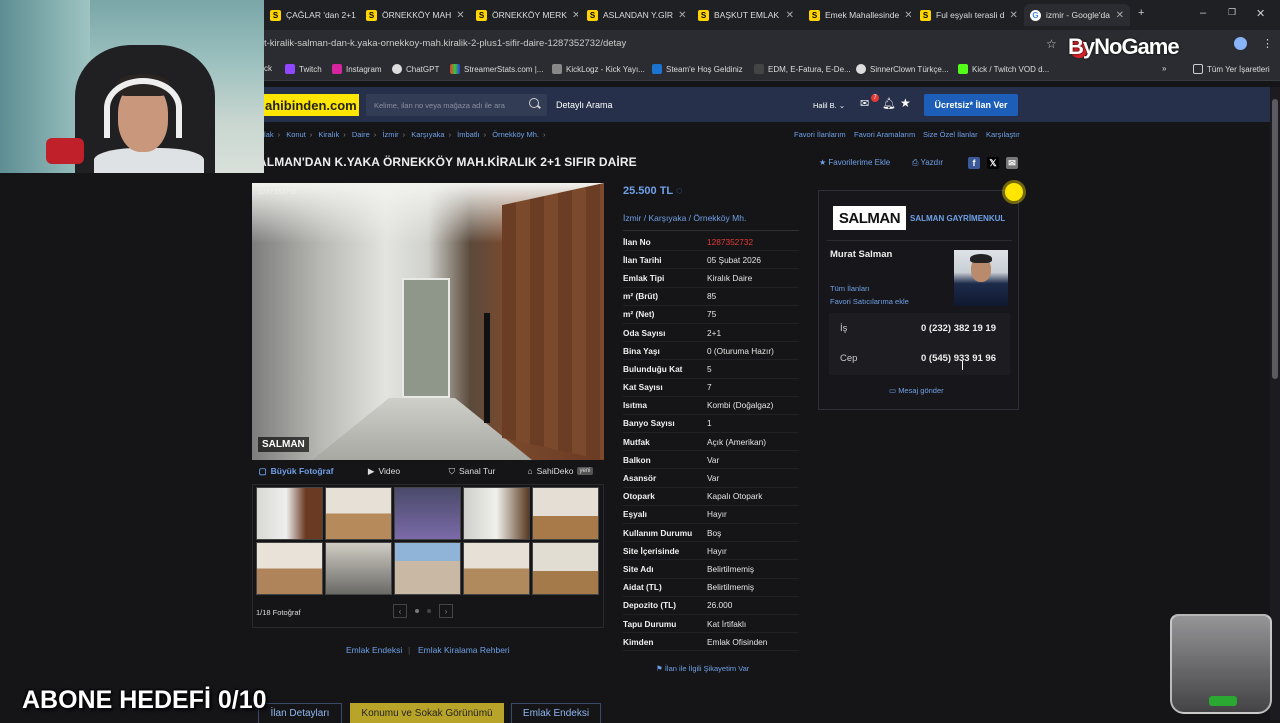 Image resolution: width=1280 pixels, height=723 pixels. What do you see at coordinates (414, 15) in the screenshot?
I see `browser-tab: S ÖRNEKKÖY MAH ✕` at bounding box center [414, 15].